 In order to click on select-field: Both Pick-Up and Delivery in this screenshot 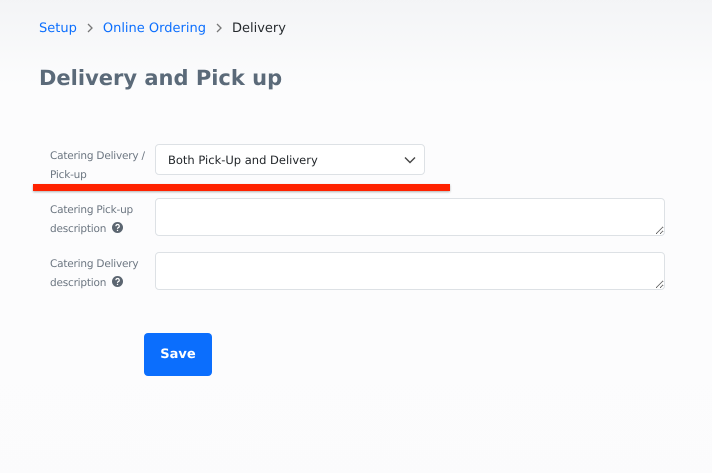, I will do `click(290, 159)`.